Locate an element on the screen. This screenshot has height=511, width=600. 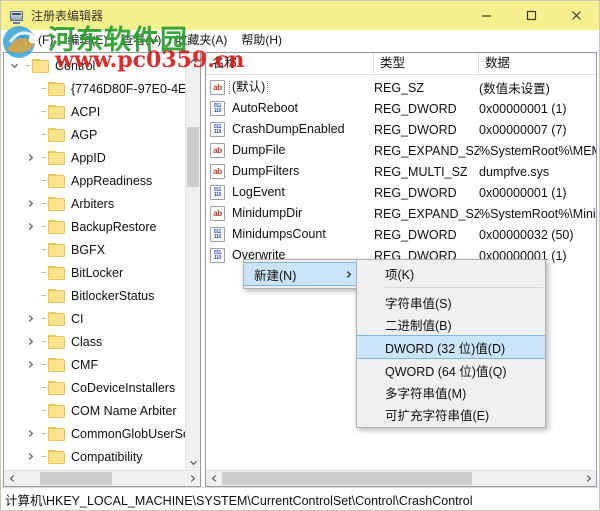
tree-node: CommonGlobUserSett is located at coordinates (94, 433).